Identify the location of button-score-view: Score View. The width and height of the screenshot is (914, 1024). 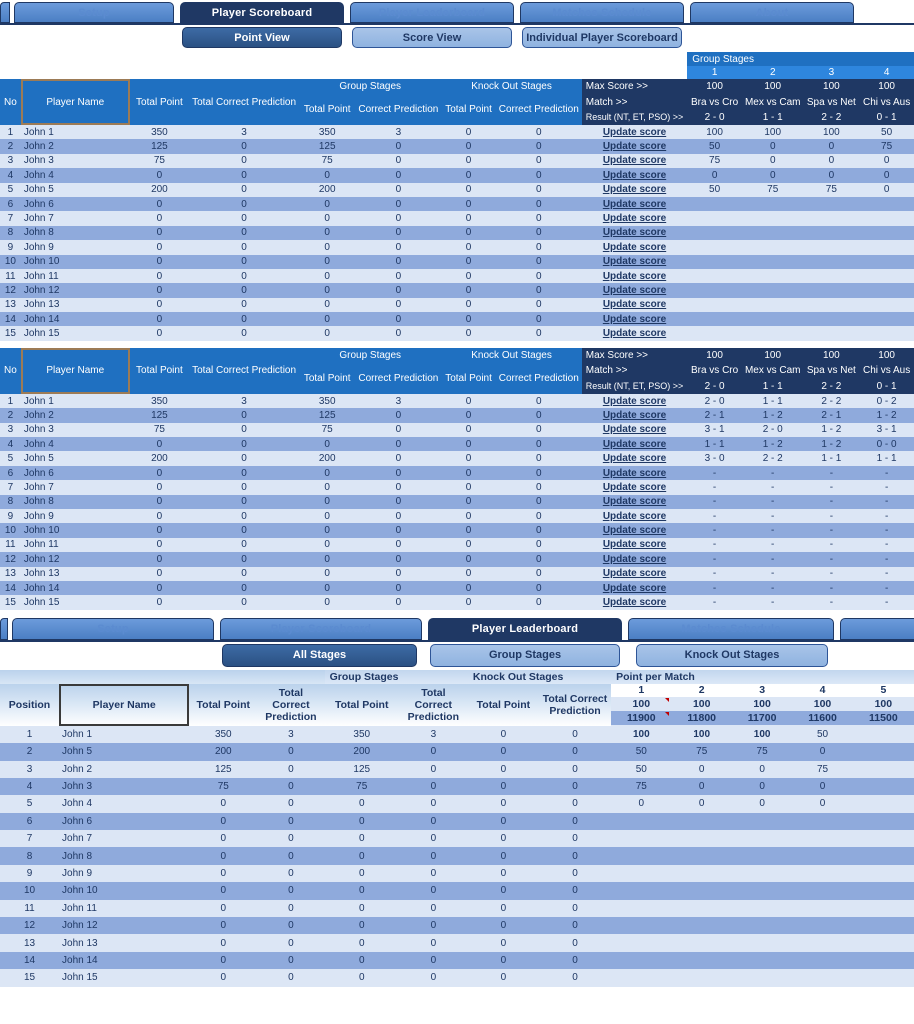
(432, 37).